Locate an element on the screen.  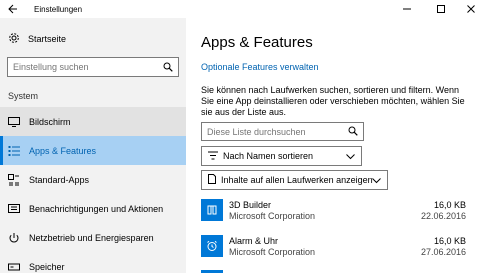
close-icon is located at coordinates (471, 9).